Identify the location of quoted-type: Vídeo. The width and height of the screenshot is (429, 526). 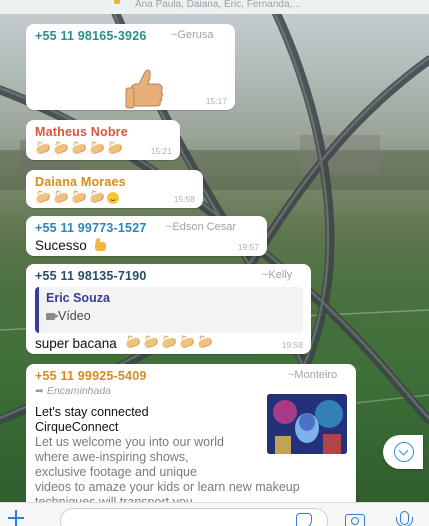
(74, 316).